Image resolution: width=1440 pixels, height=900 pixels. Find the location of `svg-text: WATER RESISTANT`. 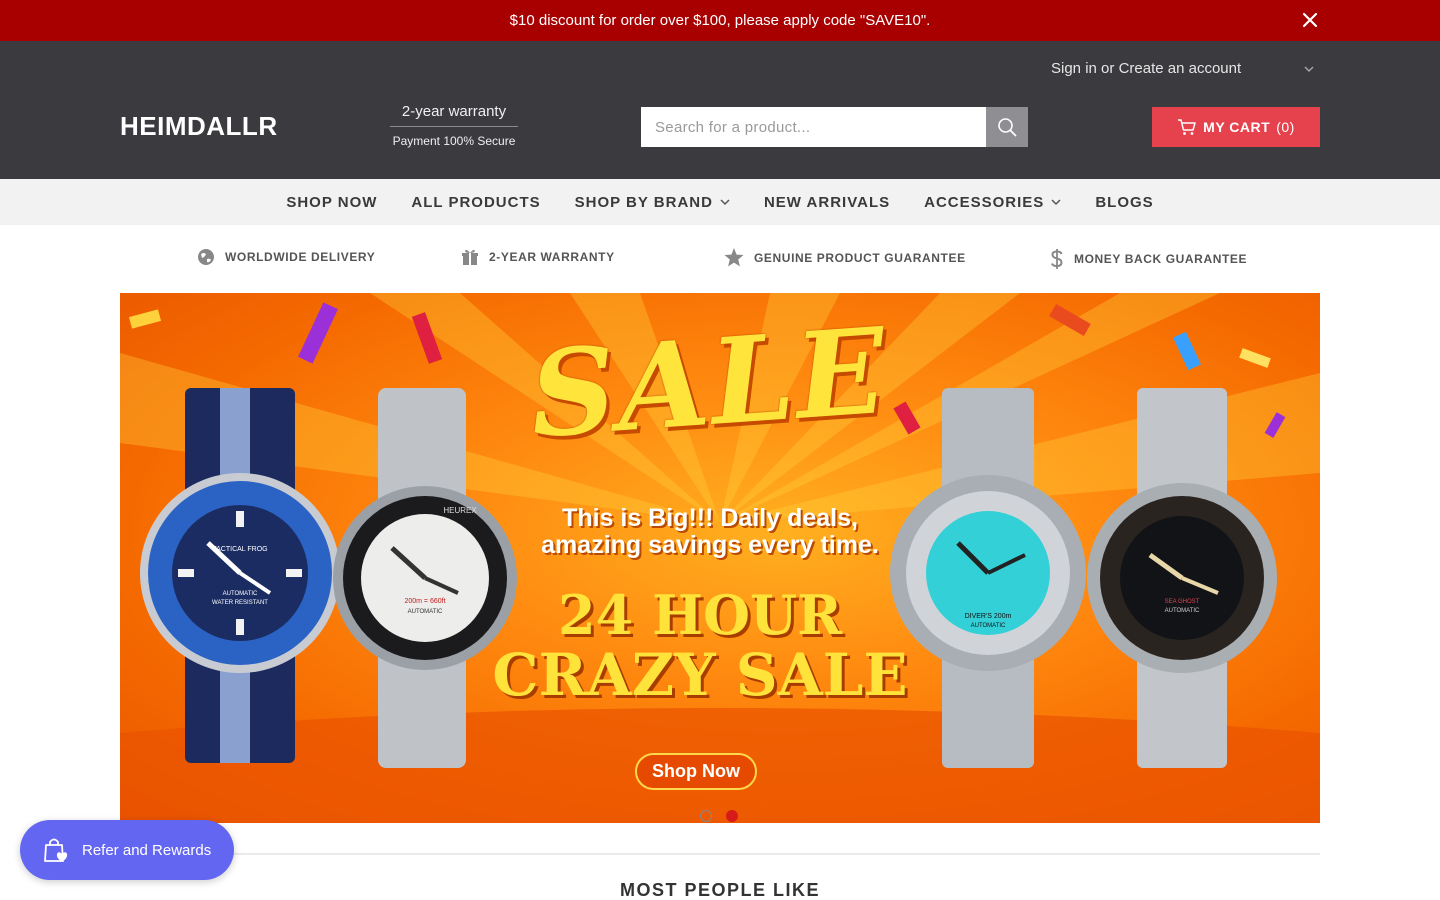

svg-text: WATER RESISTANT is located at coordinates (240, 603).